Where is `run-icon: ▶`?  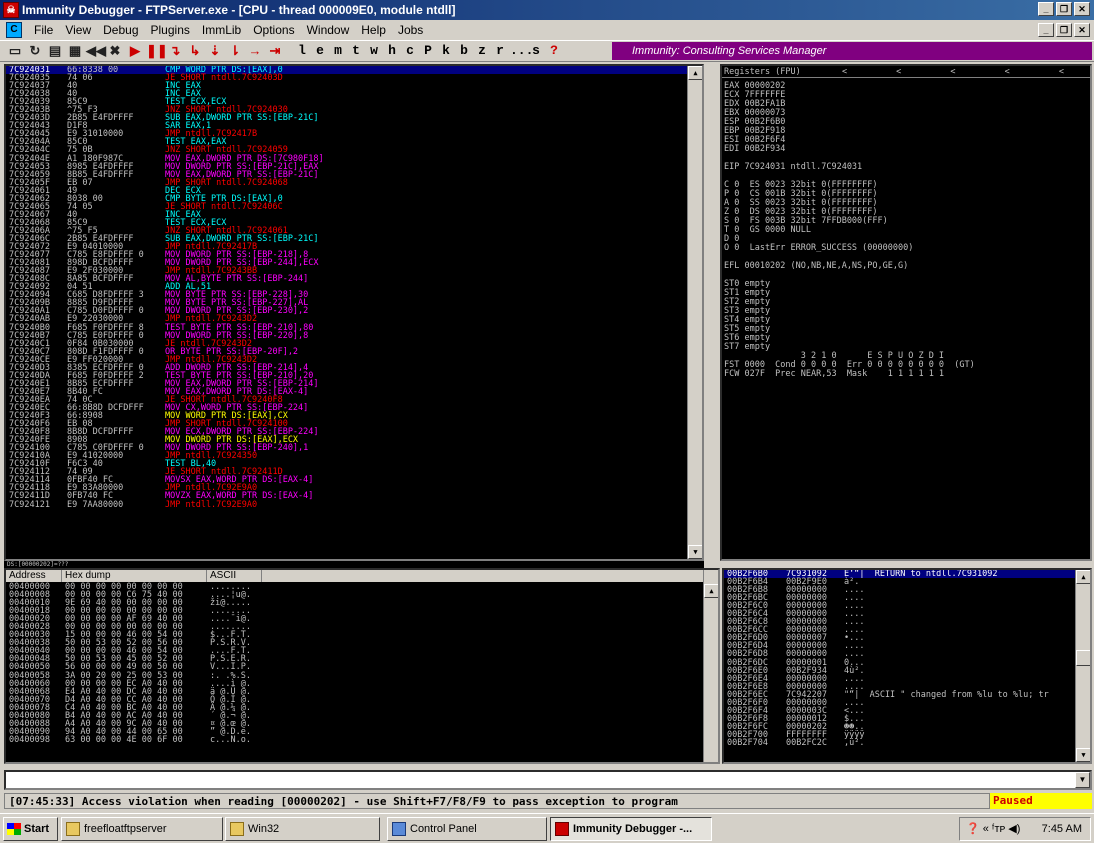
run-icon: ▶ is located at coordinates (135, 51).